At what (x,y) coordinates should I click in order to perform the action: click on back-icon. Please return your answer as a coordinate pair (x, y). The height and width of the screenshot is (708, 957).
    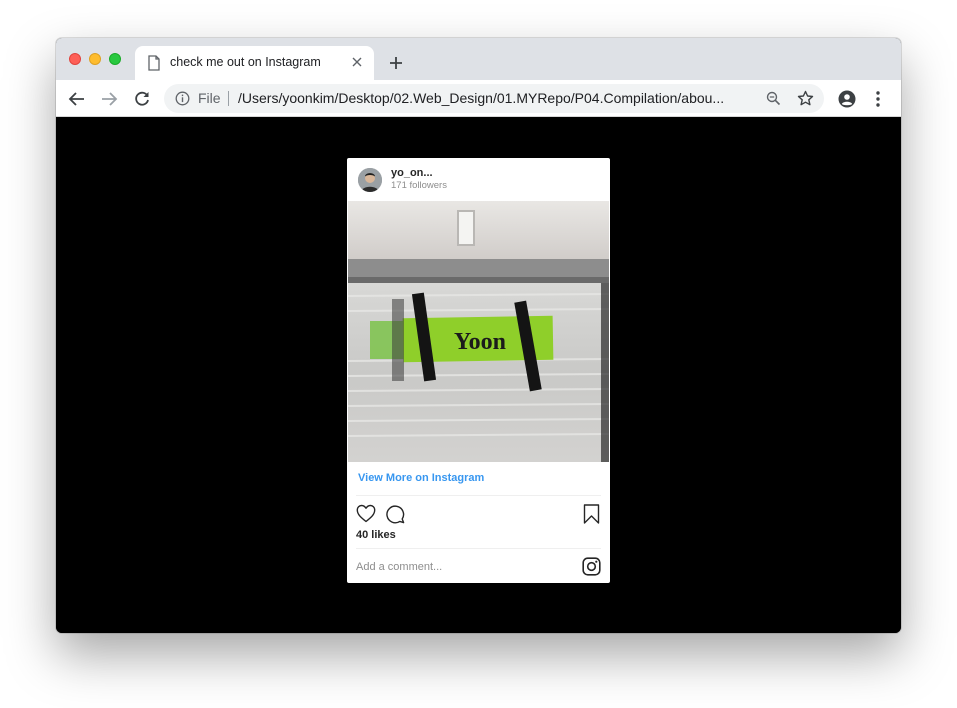
    Looking at the image, I should click on (77, 99).